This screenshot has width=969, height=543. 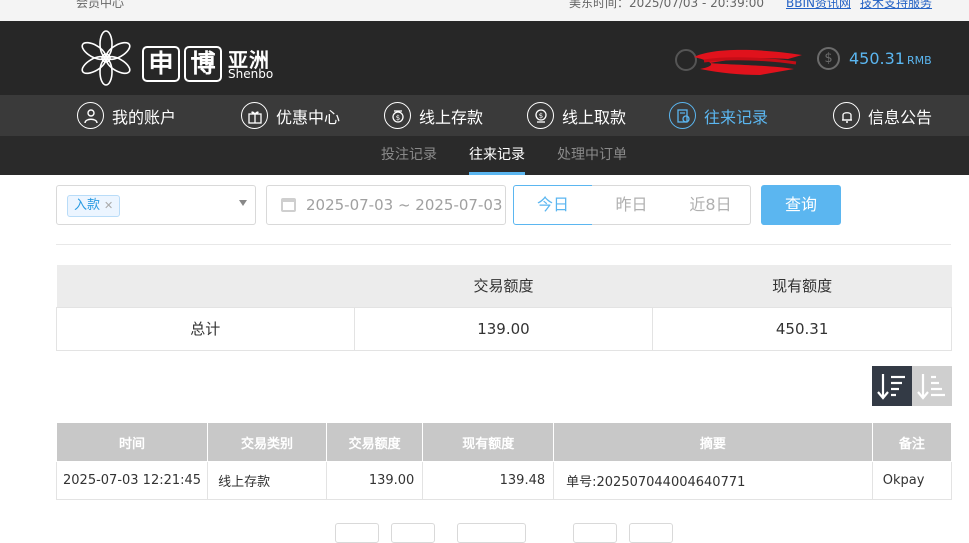 What do you see at coordinates (374, 480) in the screenshot?
I see `amount-cell: 139.00` at bounding box center [374, 480].